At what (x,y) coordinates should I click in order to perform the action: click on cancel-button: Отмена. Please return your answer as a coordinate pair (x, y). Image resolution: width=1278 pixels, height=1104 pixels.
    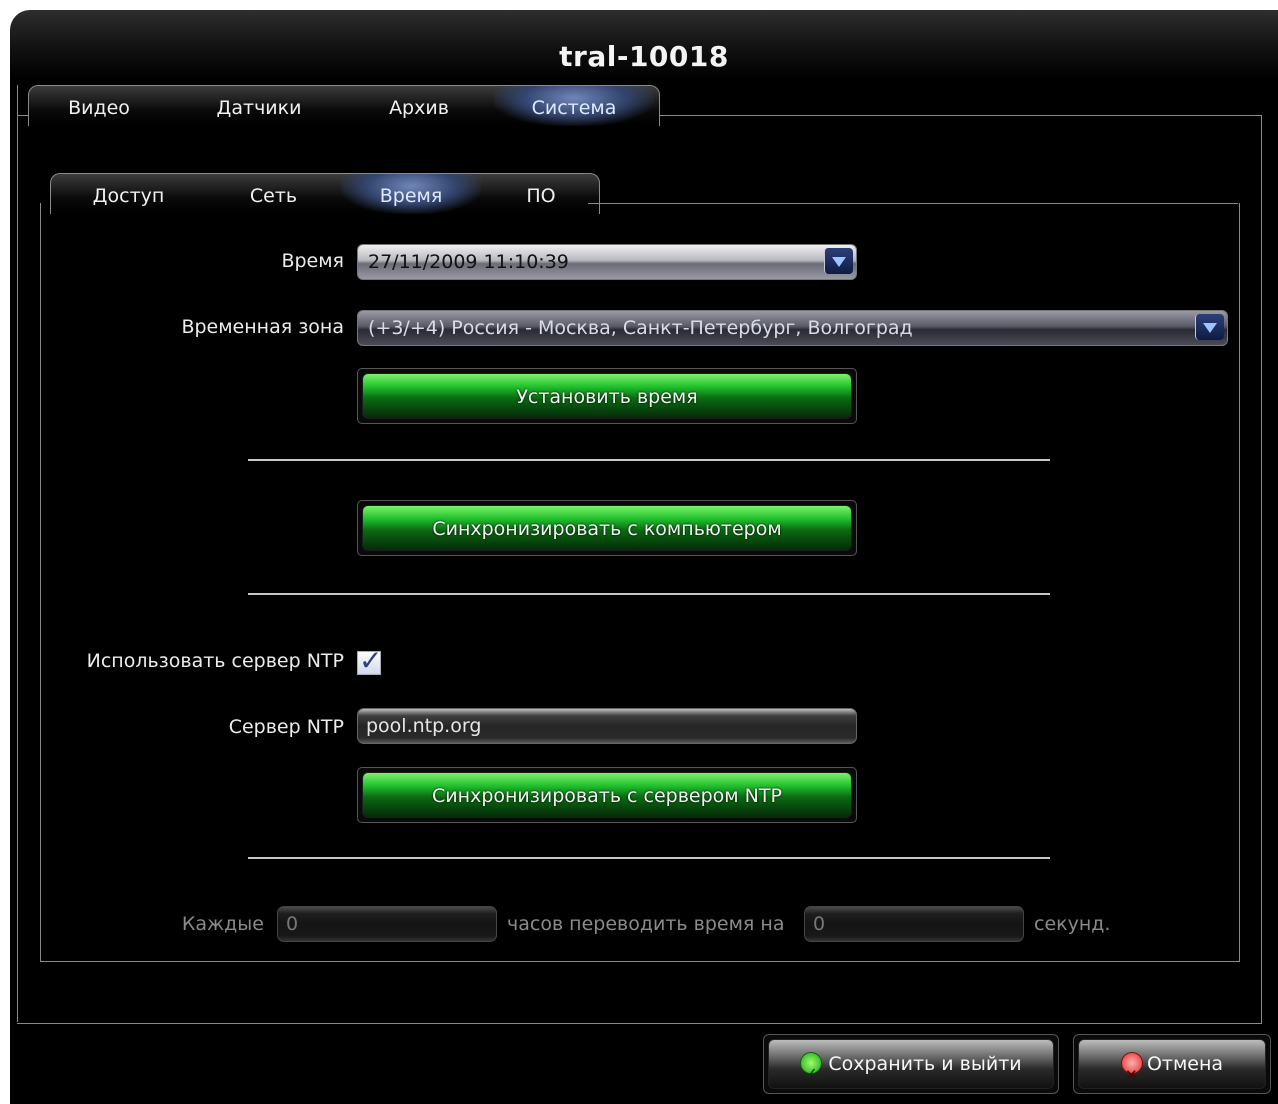
    Looking at the image, I should click on (1172, 1066).